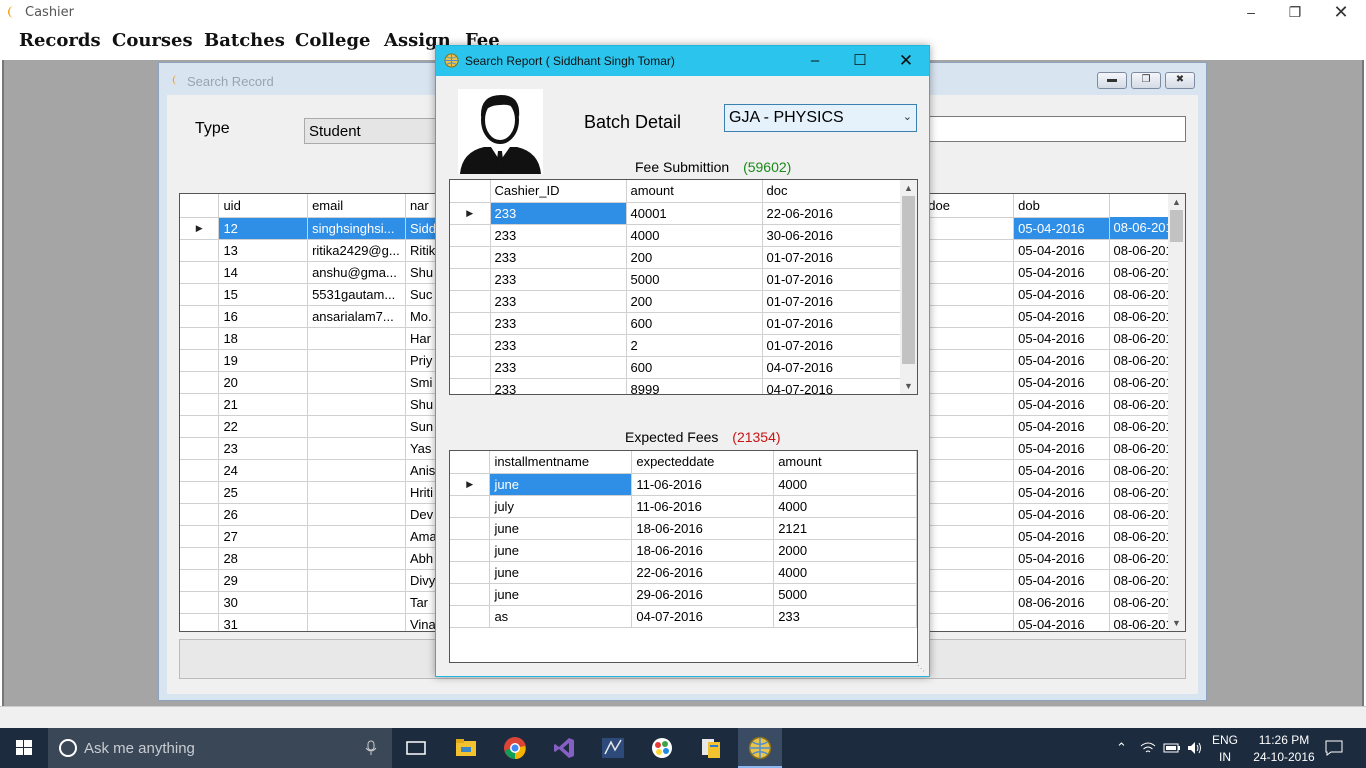  Describe the element at coordinates (371, 748) in the screenshot. I see `microphone-icon` at that location.